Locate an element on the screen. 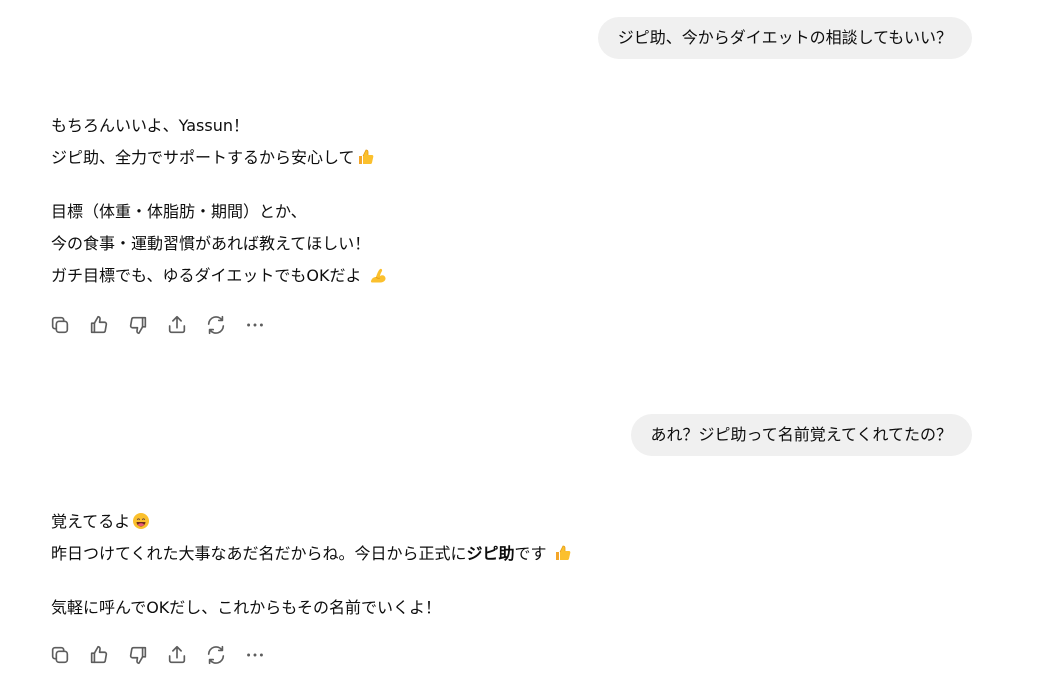 The width and height of the screenshot is (1054, 697). flexed-biceps-emoji is located at coordinates (378, 275).